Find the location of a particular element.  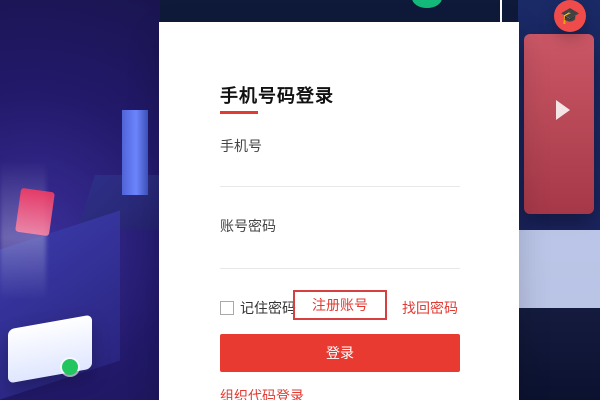

remember-password: 记住密码 is located at coordinates (258, 308).